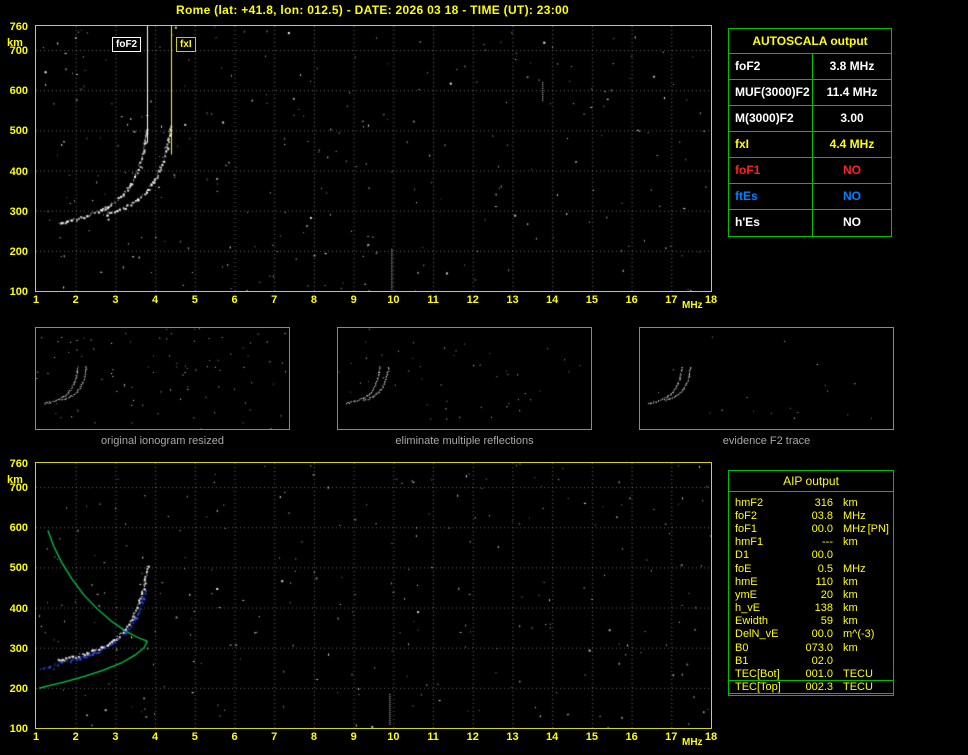  What do you see at coordinates (36, 737) in the screenshot?
I see `x-axis-tick-label: 1` at bounding box center [36, 737].